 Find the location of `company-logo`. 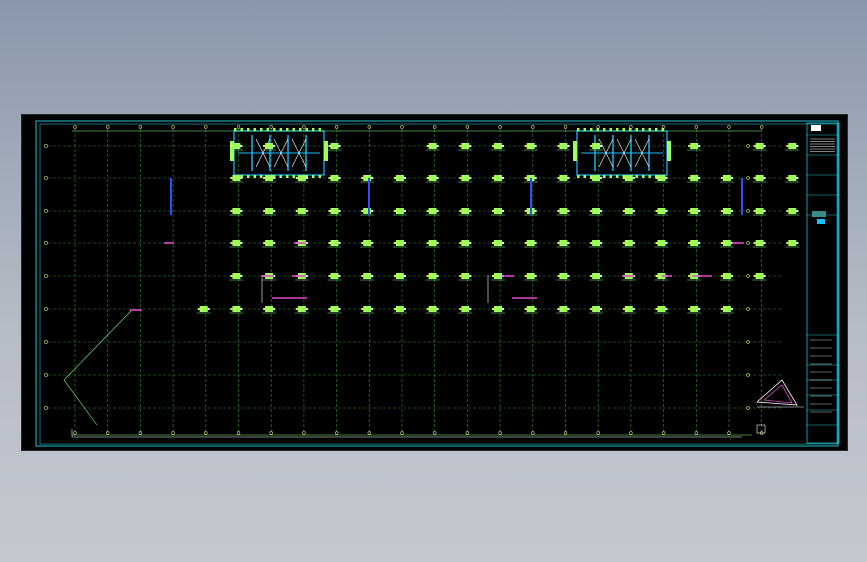

company-logo is located at coordinates (816, 128).